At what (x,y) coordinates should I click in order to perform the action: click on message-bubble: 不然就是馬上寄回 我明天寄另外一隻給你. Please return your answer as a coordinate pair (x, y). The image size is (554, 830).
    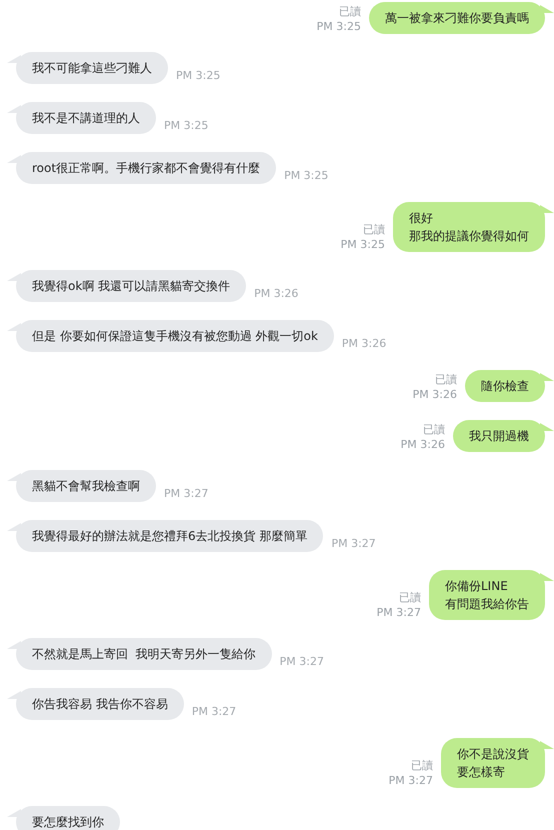
    Looking at the image, I should click on (139, 654).